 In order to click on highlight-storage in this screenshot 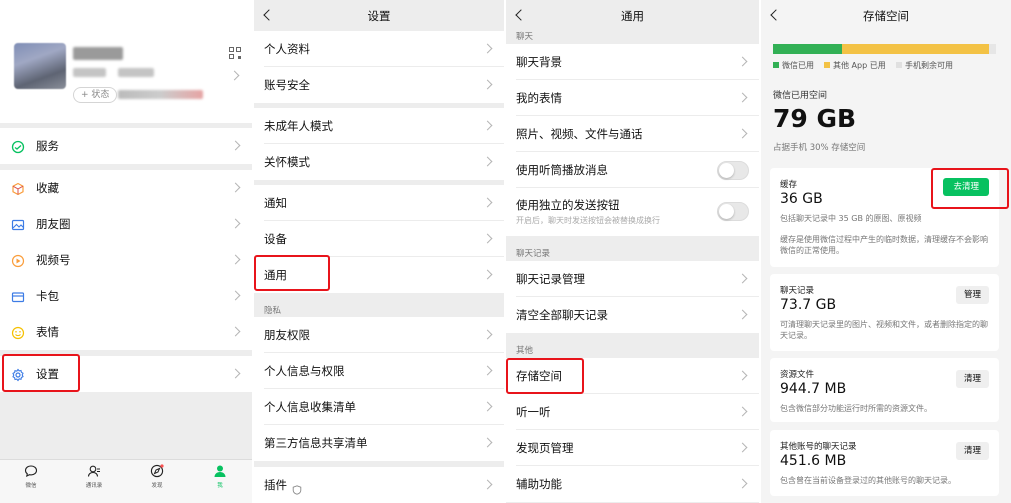, I will do `click(545, 376)`.